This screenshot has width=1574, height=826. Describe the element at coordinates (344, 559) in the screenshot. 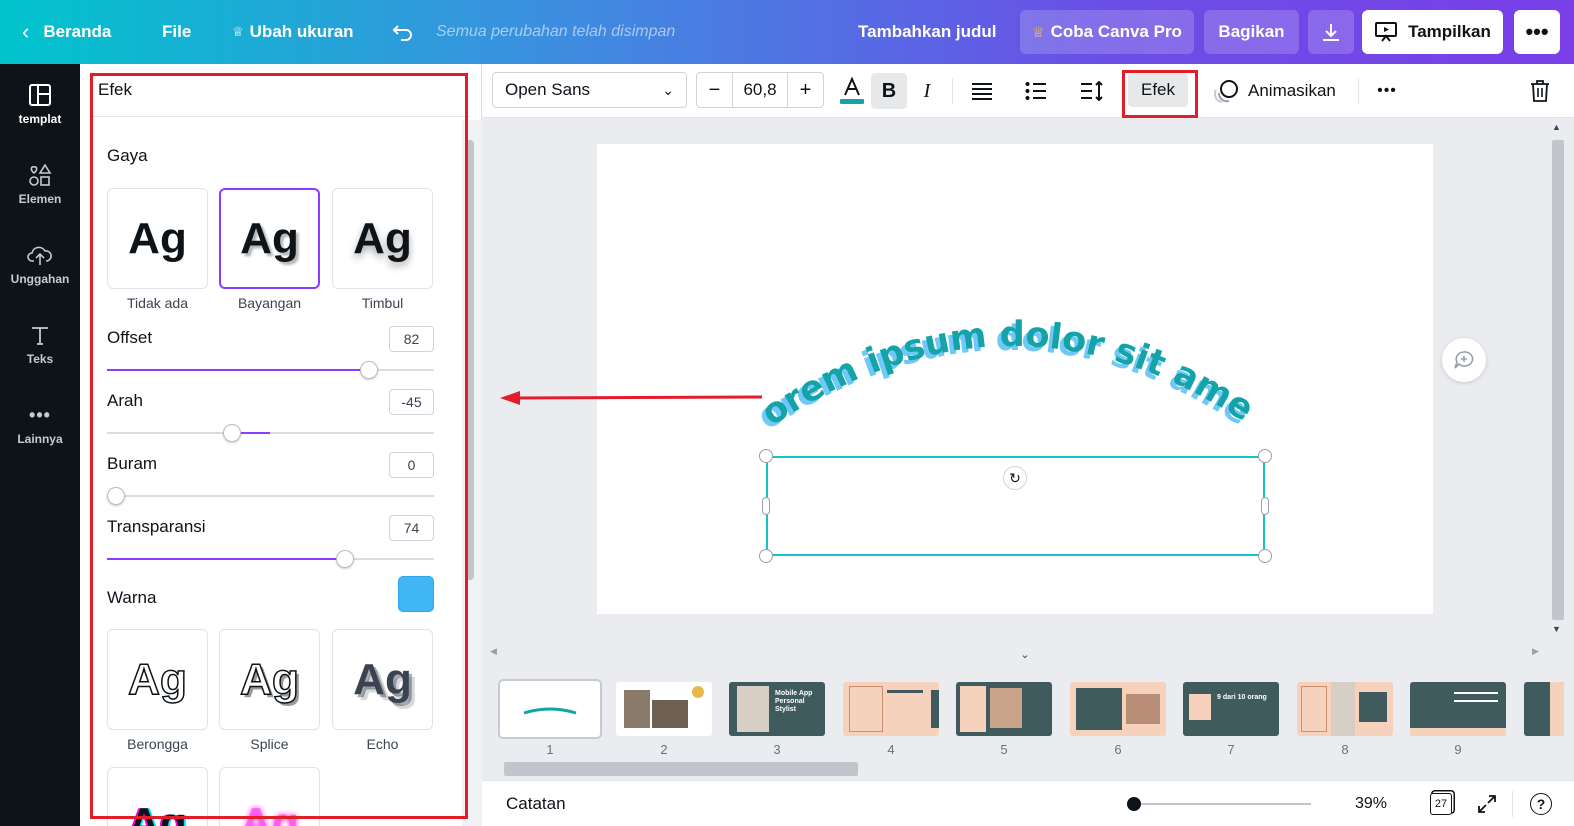

I see `transparency-slider-handle` at that location.